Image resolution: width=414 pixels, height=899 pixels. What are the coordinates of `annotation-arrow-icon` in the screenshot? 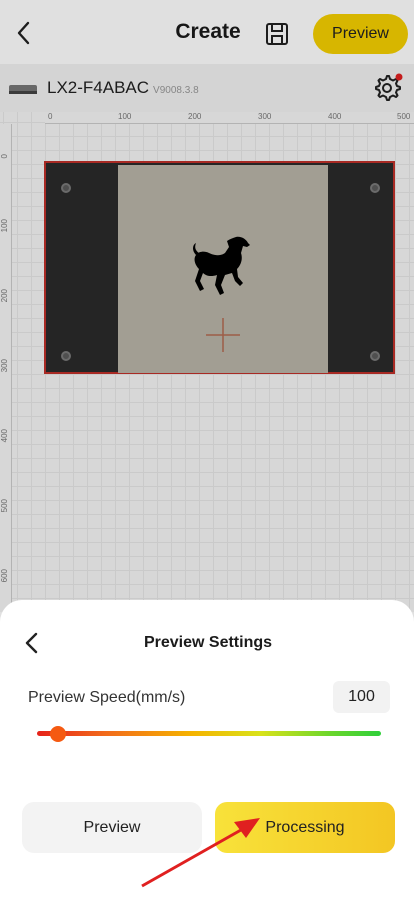 It's located at (200, 853).